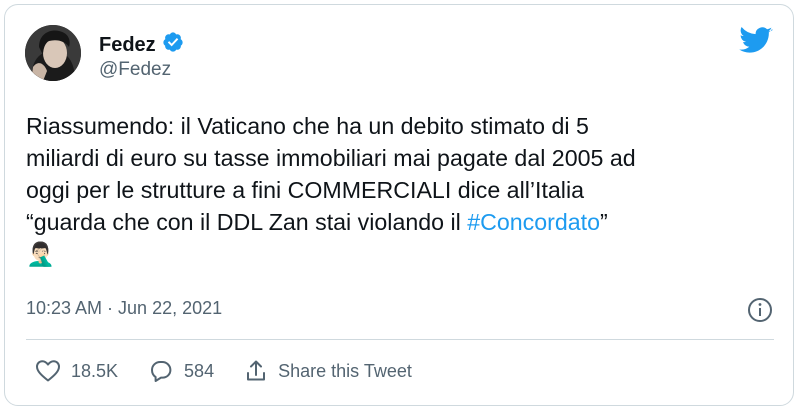 Image resolution: width=800 pixels, height=412 pixels. What do you see at coordinates (238, 371) in the screenshot?
I see `action-bar: 18.5K 584 Share this Tweet` at bounding box center [238, 371].